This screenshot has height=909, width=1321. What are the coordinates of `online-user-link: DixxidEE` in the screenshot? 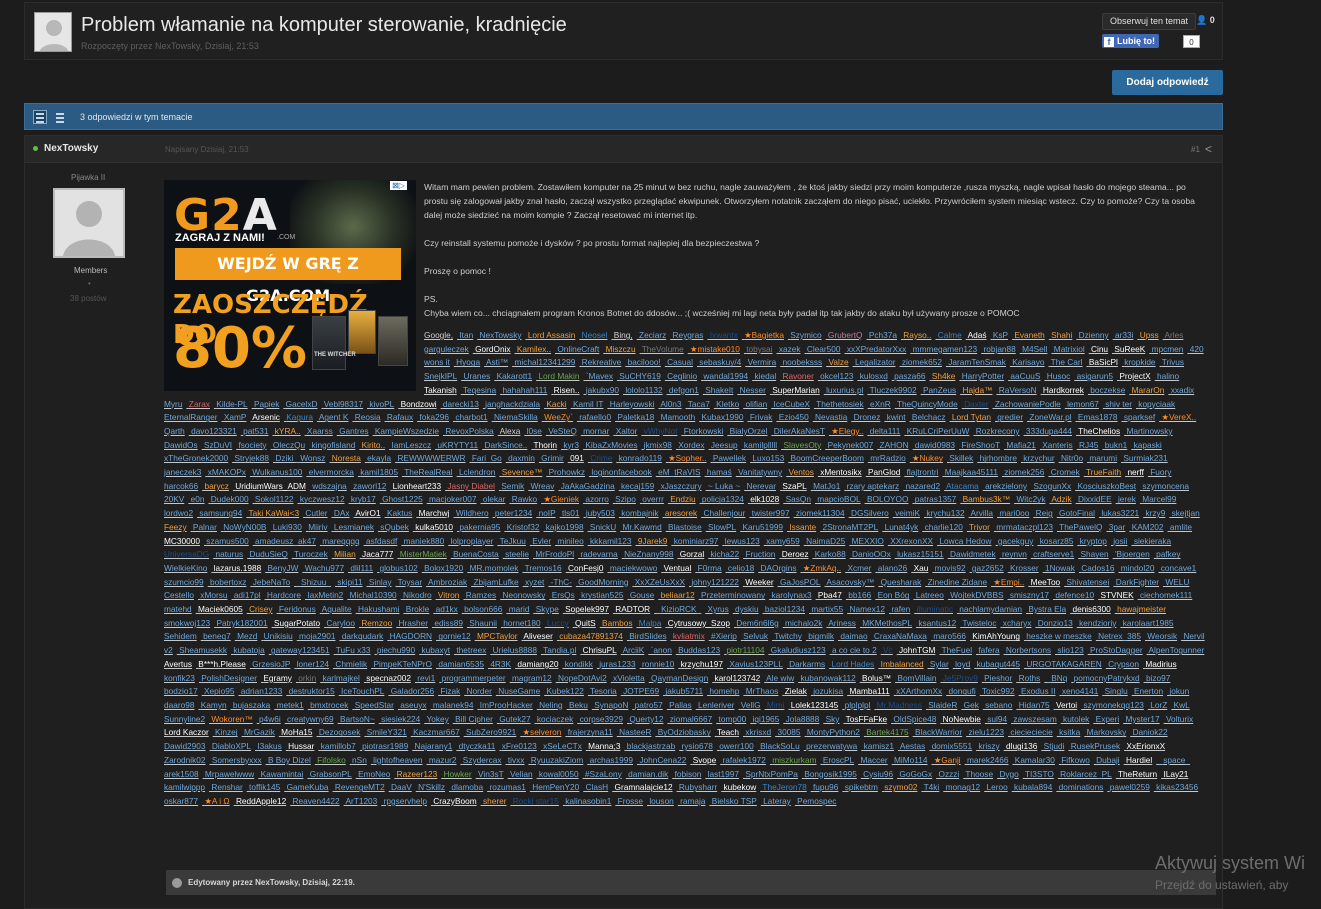 It's located at (1095, 499).